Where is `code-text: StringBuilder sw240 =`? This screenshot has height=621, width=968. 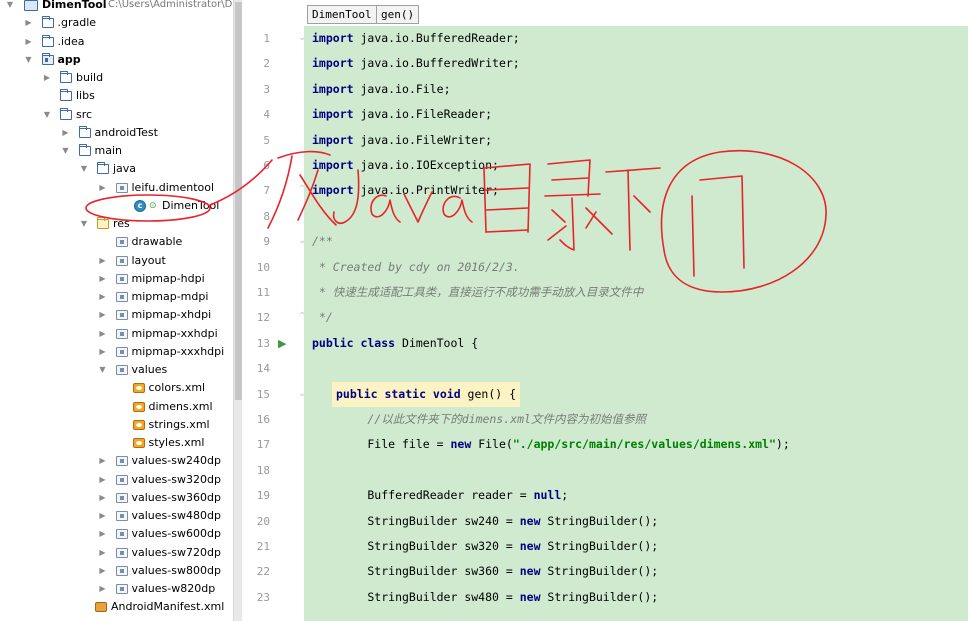
code-text: StringBuilder sw240 = is located at coordinates (416, 520).